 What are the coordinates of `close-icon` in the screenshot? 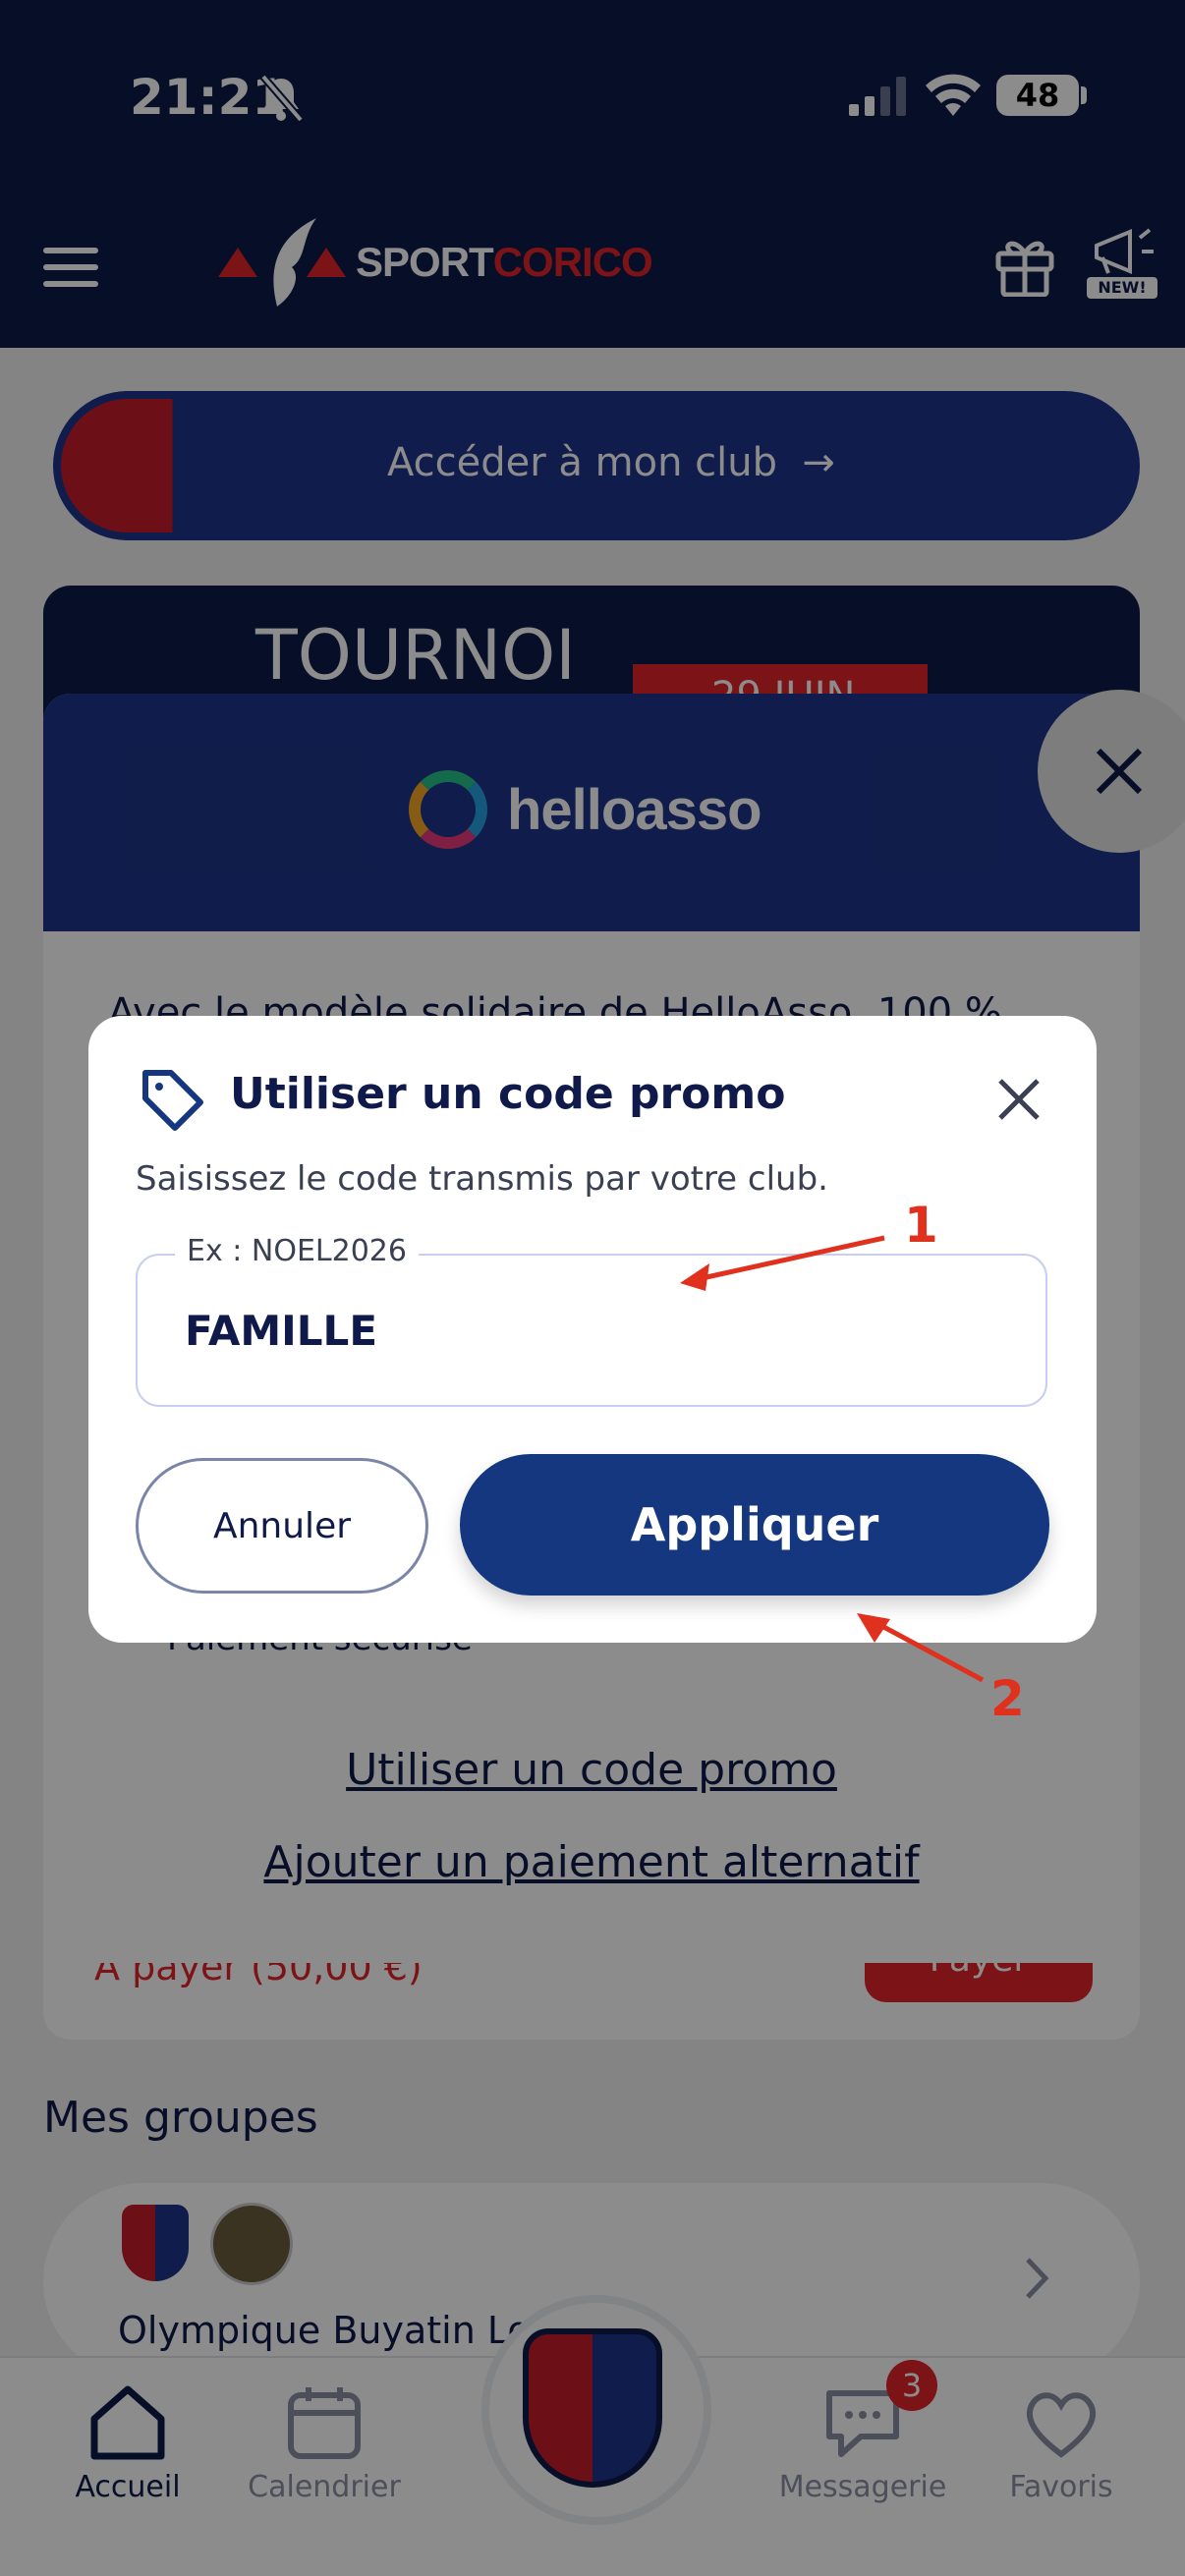 It's located at (1019, 1099).